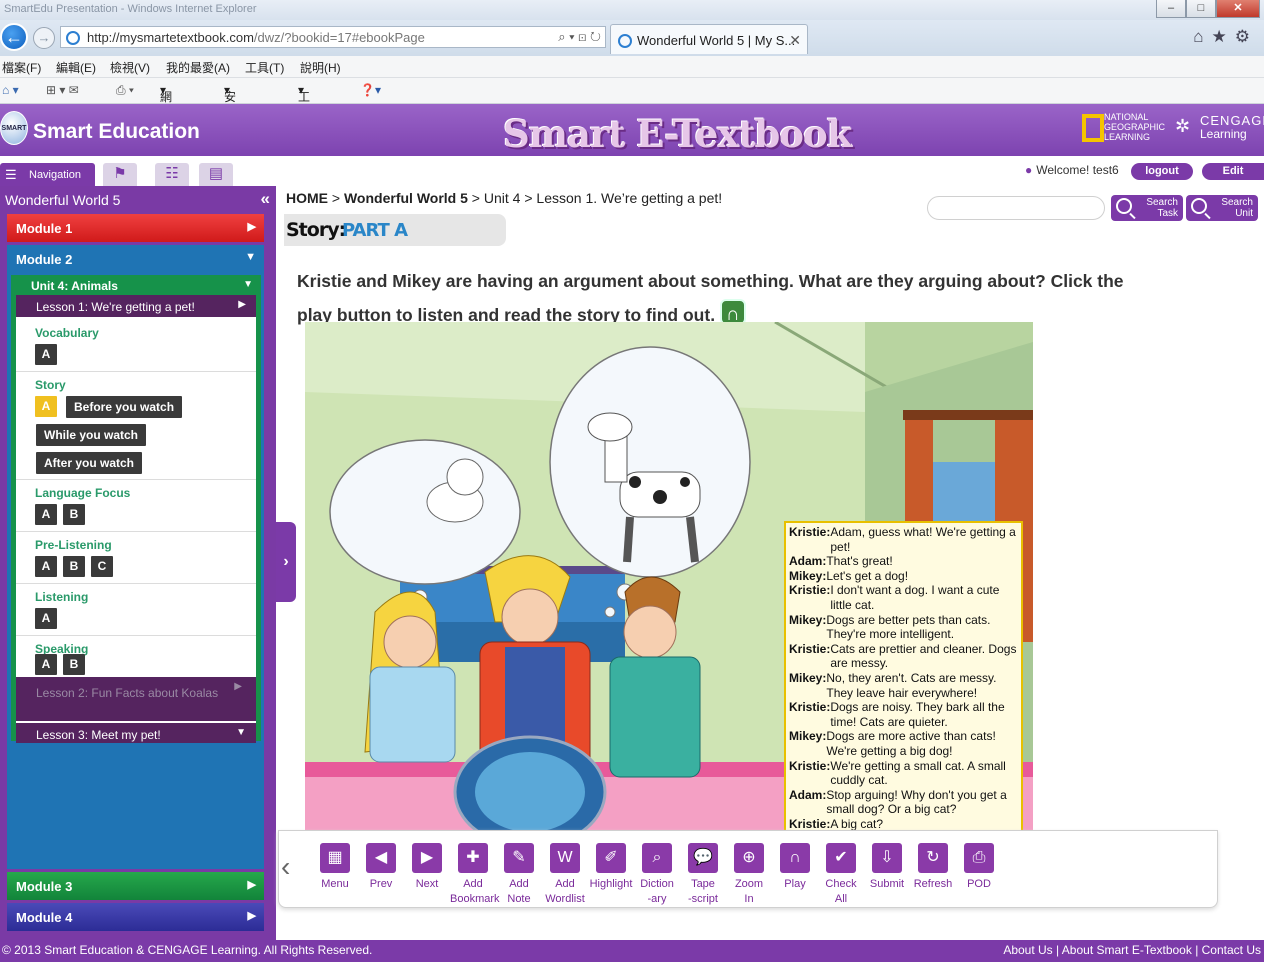 The width and height of the screenshot is (1264, 962). I want to click on toolbar-check-button: ✔ Check All, so click(841, 875).